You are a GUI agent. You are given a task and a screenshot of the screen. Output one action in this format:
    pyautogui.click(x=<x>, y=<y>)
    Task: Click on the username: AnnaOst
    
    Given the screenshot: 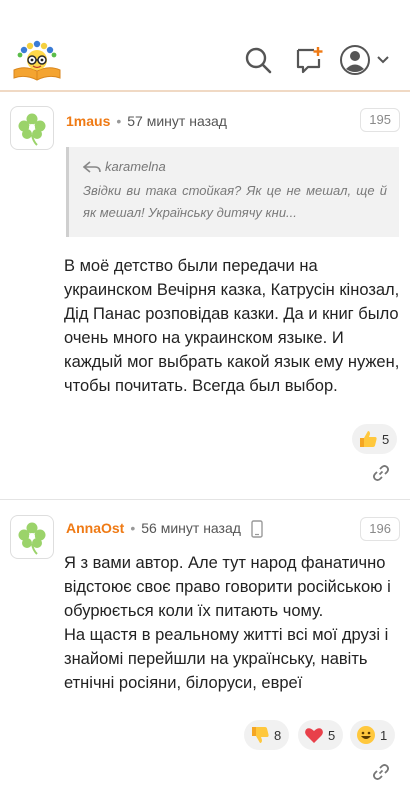 What is the action you would take?
    pyautogui.click(x=95, y=528)
    